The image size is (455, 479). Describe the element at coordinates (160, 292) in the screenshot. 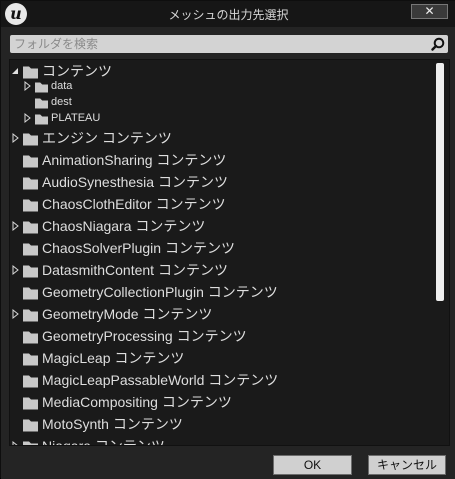

I see `tree-item-label: GeometryCollectionPlugin コンテンツ` at that location.